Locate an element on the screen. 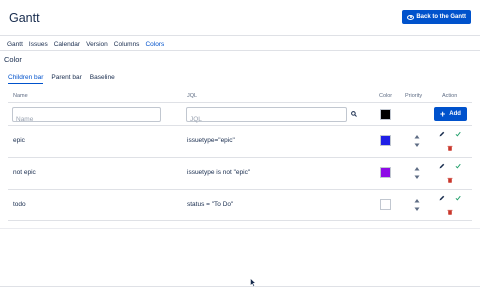 This screenshot has height=288, width=480. column-header-name: Name is located at coordinates (20, 96).